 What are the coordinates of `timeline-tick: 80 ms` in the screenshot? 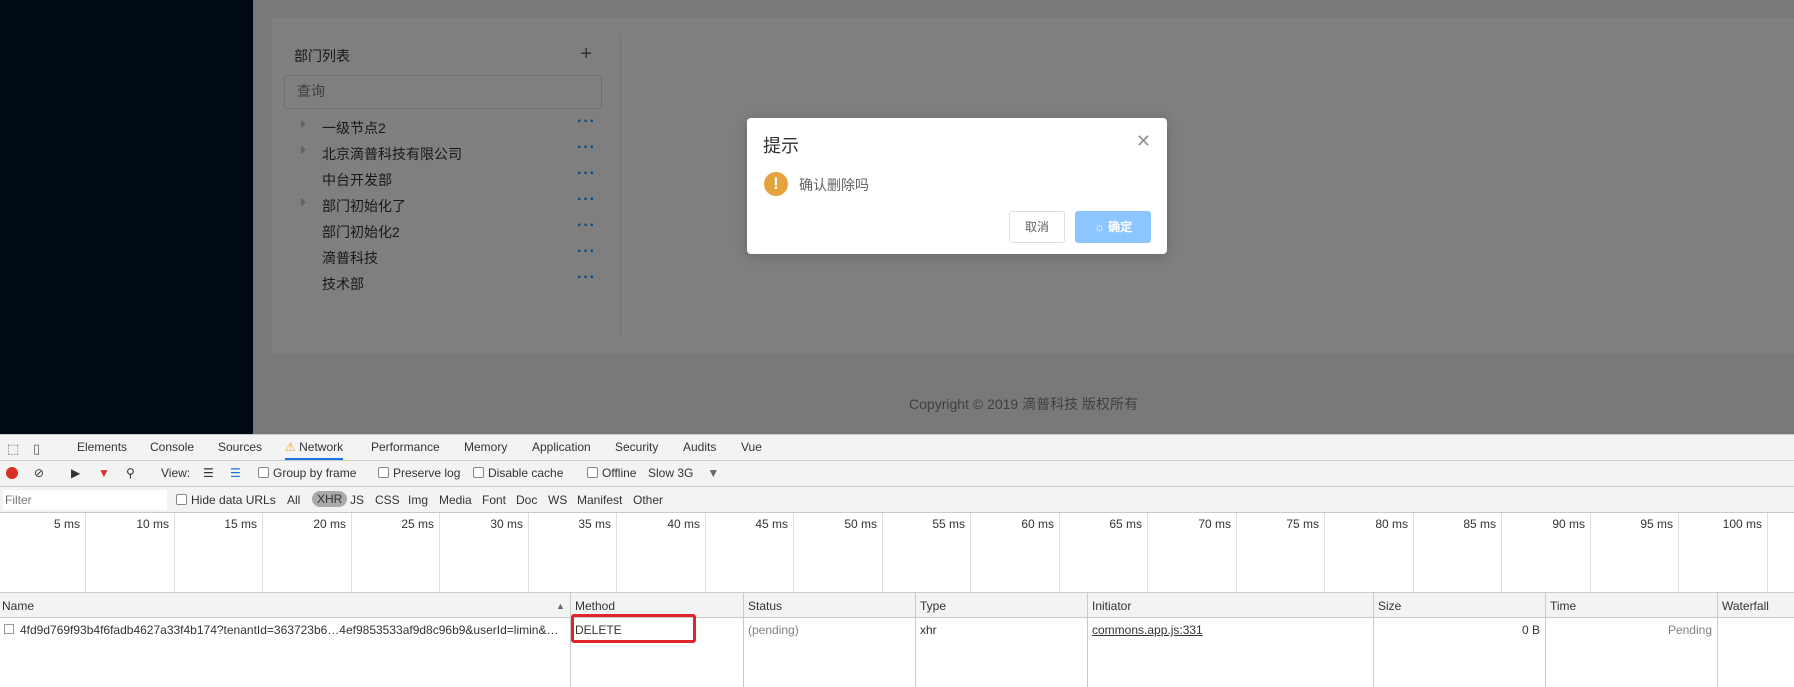 It's located at (1369, 552).